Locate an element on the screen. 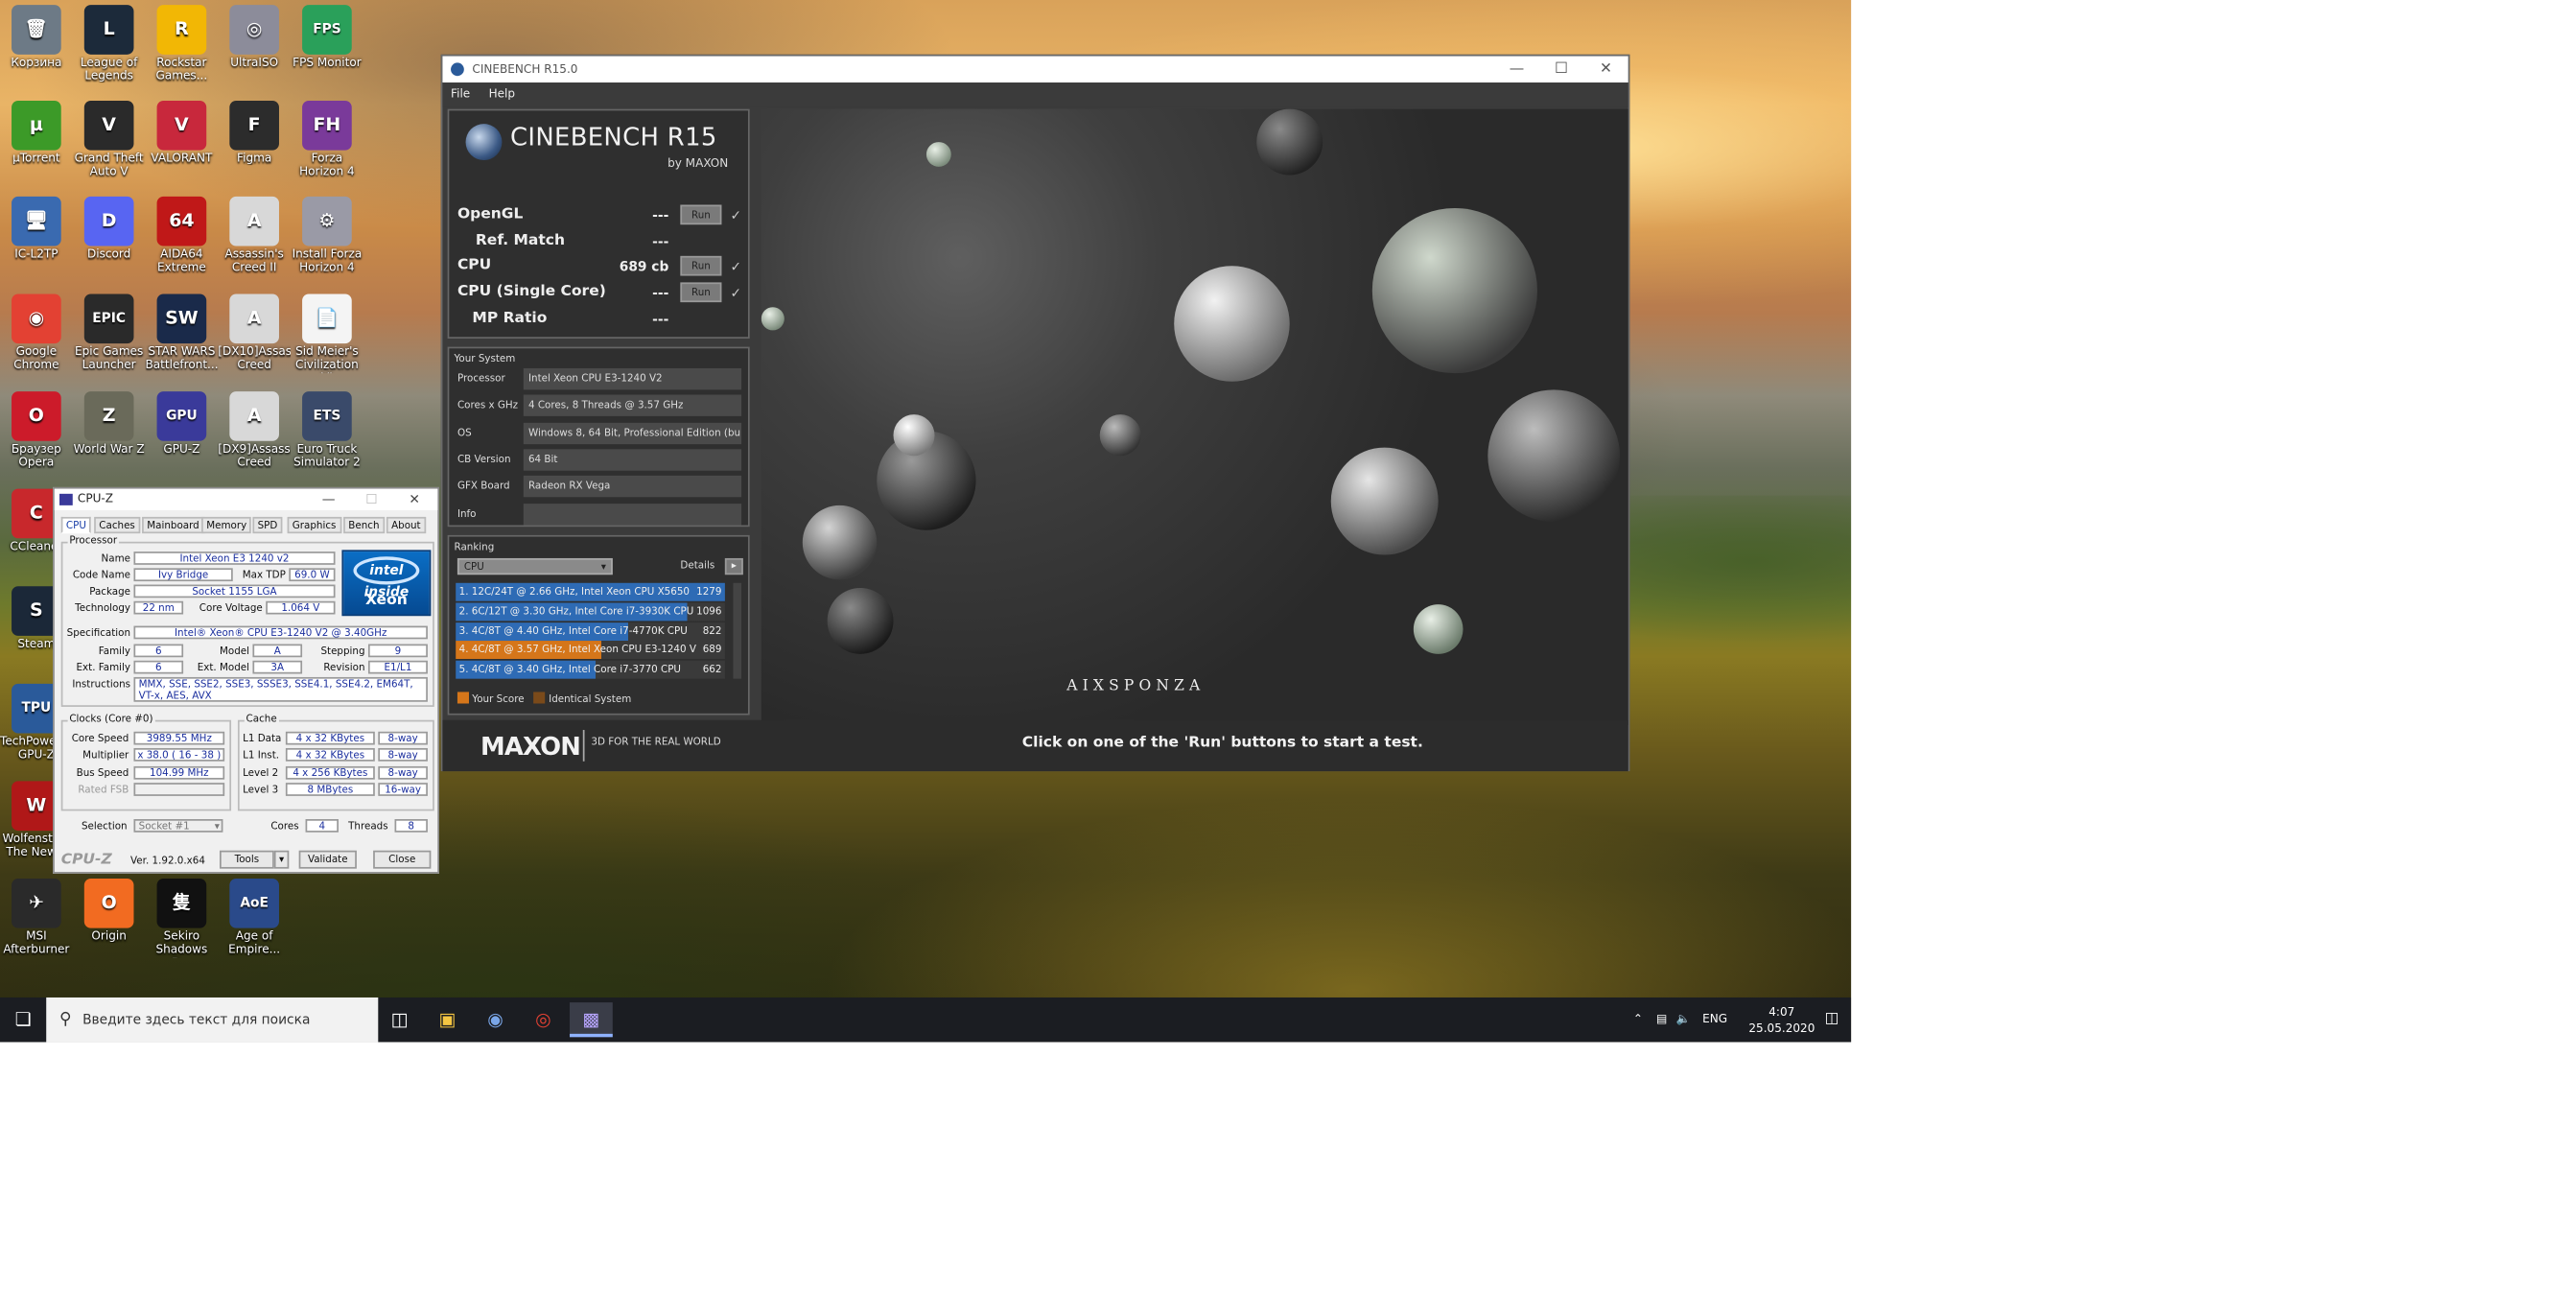  desktop-shortcut: ✈ MSI Afterburner is located at coordinates (36, 925).